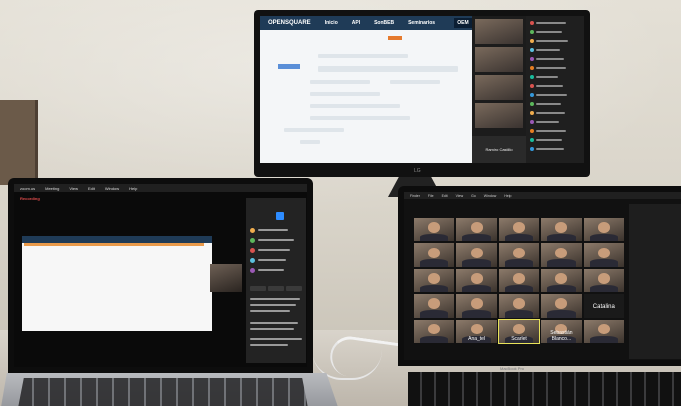  Describe the element at coordinates (519, 331) in the screenshot. I see `video-tile: Scarlet` at that location.